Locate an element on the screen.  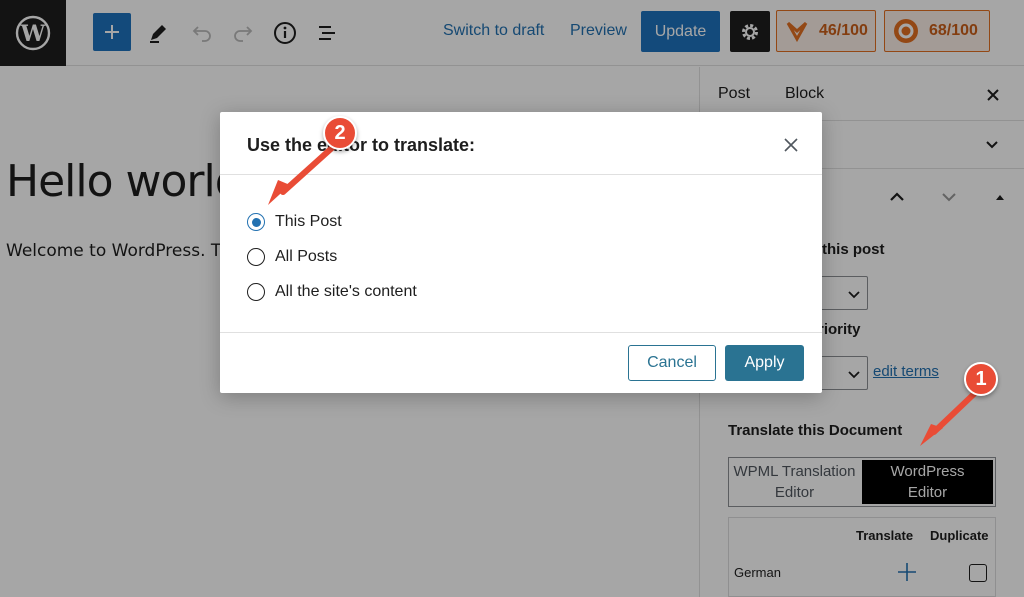
radio-label: This Post is located at coordinates (308, 221).